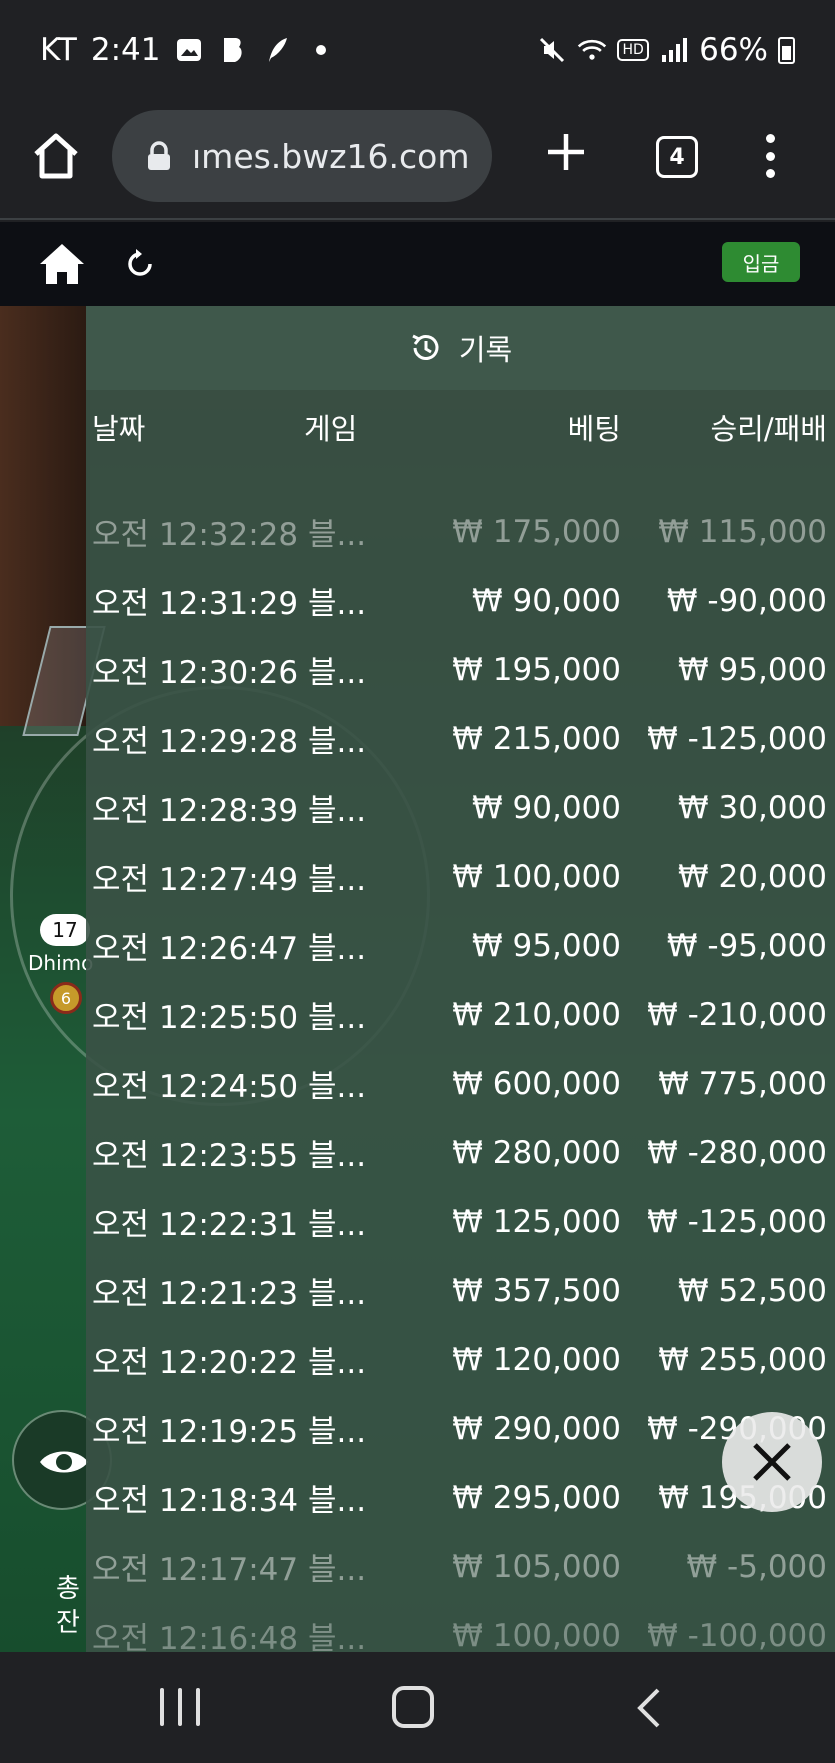  I want to click on close-icon, so click(772, 1462).